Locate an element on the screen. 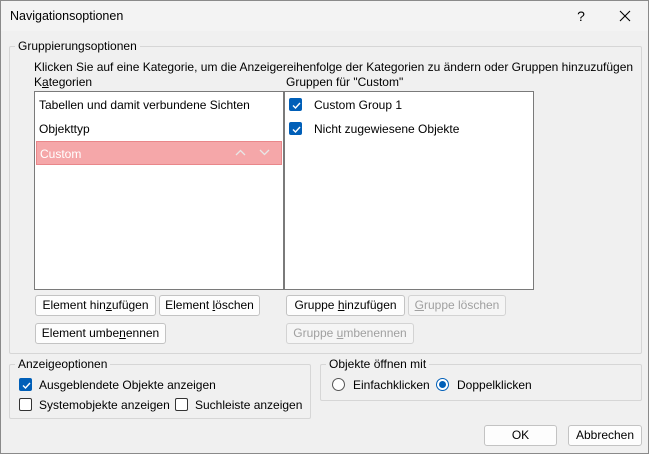 The height and width of the screenshot is (454, 649). category-item: Objekttyp is located at coordinates (159, 129).